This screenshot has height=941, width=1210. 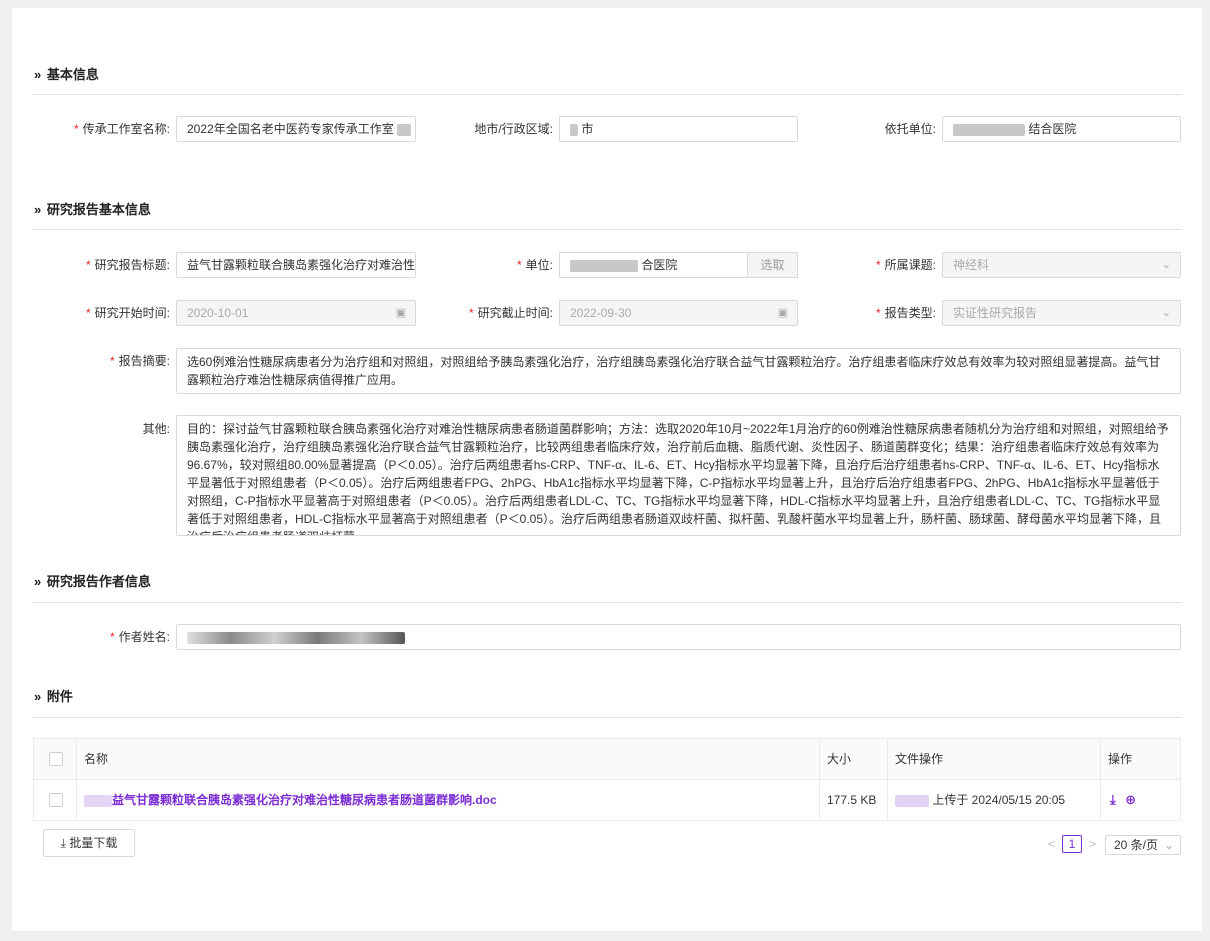 What do you see at coordinates (534, 265) in the screenshot?
I see `unit-label: * 单位:` at bounding box center [534, 265].